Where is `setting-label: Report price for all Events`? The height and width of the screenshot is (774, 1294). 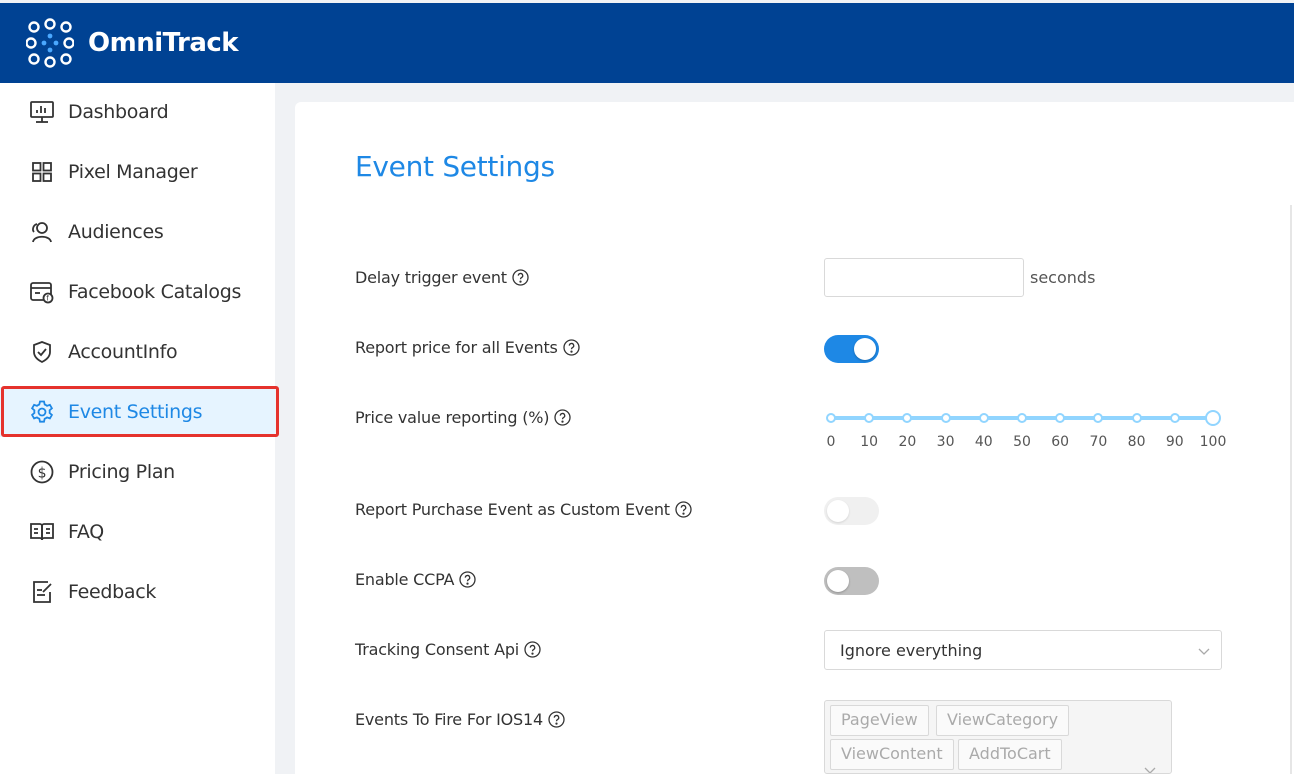 setting-label: Report price for all Events is located at coordinates (456, 347).